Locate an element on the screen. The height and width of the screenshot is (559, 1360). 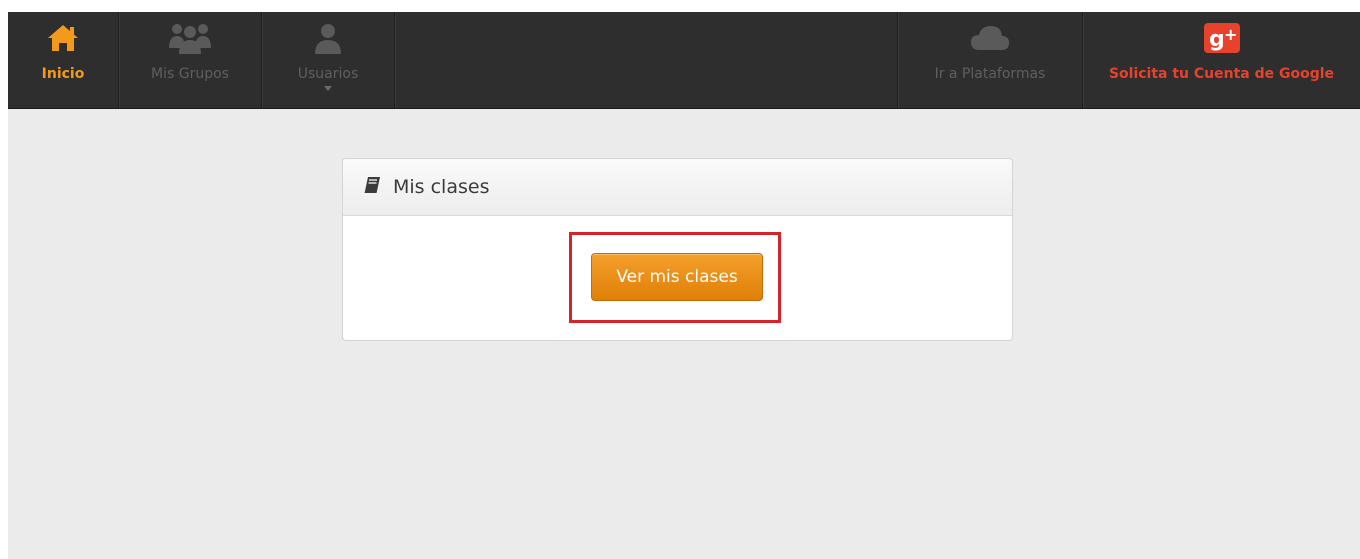
nav-item-usuarios: Usuarios is located at coordinates (328, 60).